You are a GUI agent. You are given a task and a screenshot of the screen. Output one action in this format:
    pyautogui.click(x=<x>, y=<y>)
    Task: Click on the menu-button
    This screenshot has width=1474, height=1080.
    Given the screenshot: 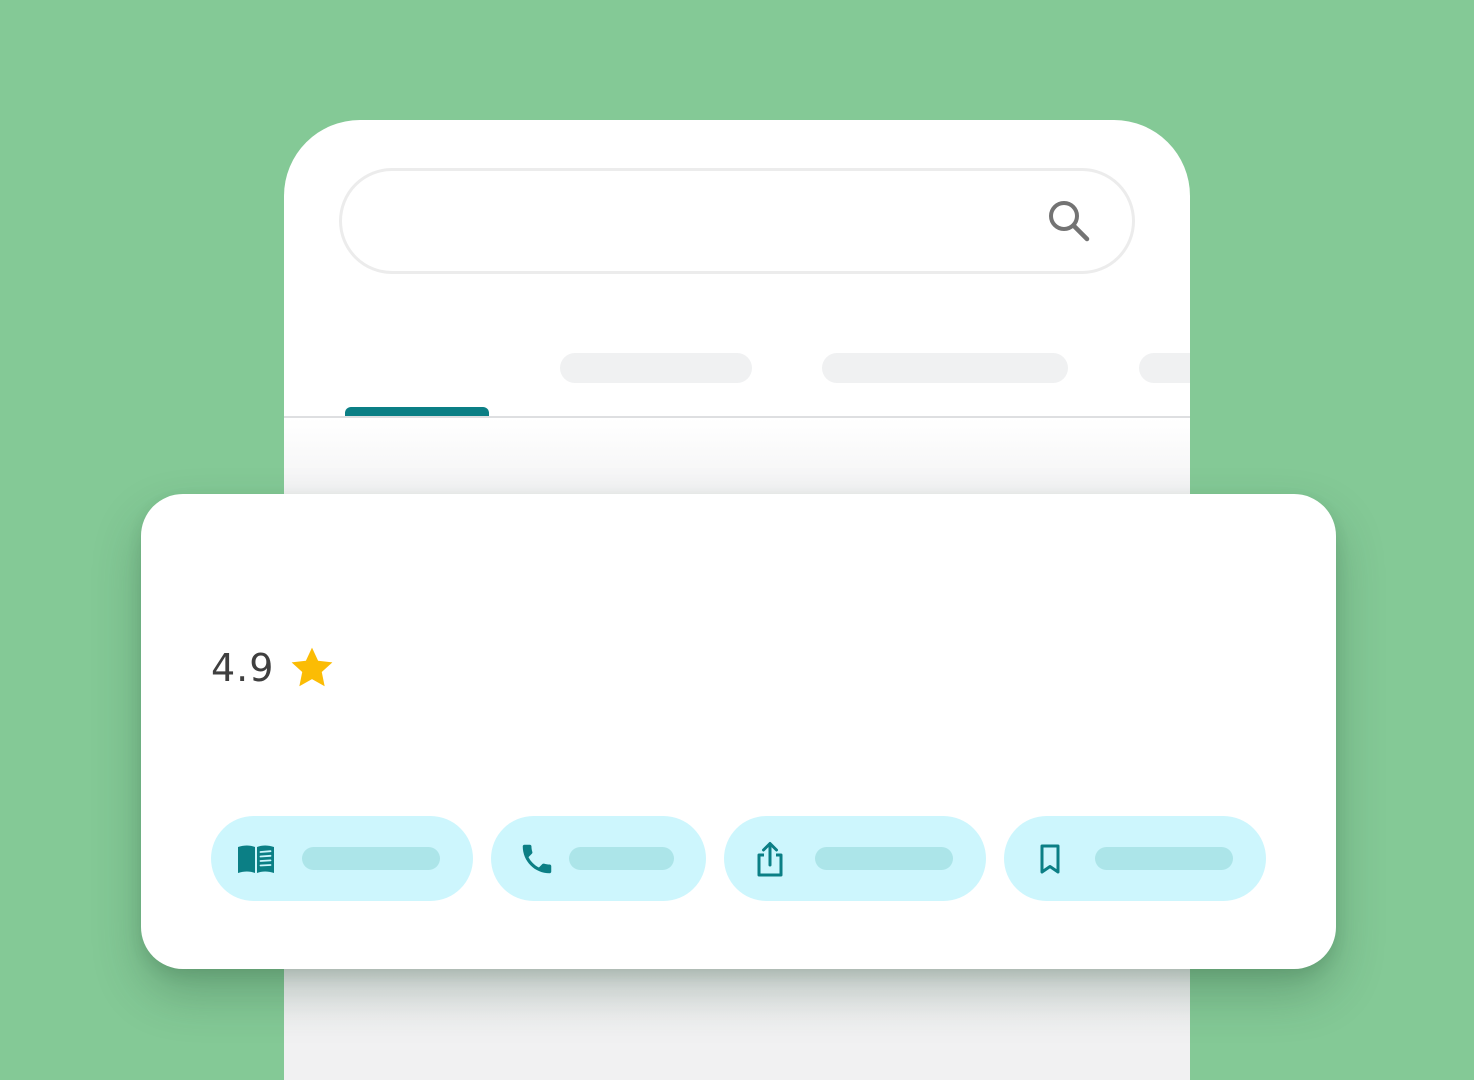 What is the action you would take?
    pyautogui.click(x=342, y=858)
    